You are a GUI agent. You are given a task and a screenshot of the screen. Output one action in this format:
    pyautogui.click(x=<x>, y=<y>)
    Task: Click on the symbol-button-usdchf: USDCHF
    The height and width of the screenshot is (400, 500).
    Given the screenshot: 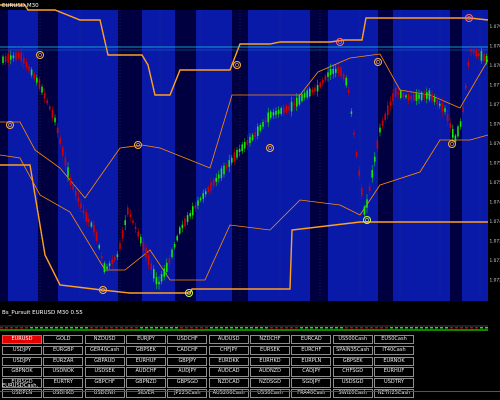 What is the action you would take?
    pyautogui.click(x=187, y=340)
    